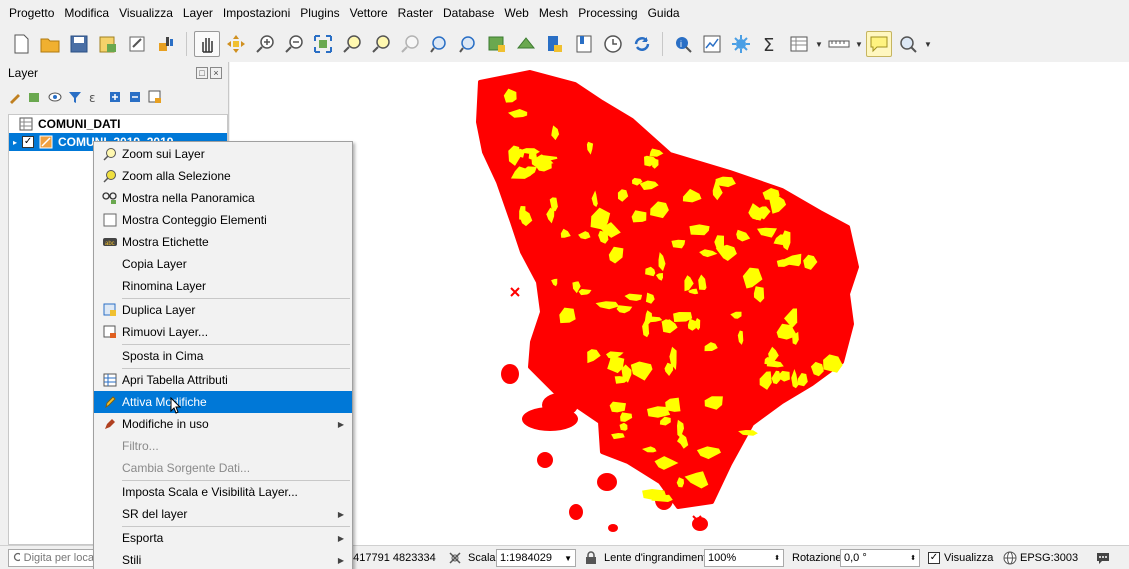 The image size is (1129, 569). Describe the element at coordinates (553, 13) in the screenshot. I see `menu-mesh: Mesh` at that location.